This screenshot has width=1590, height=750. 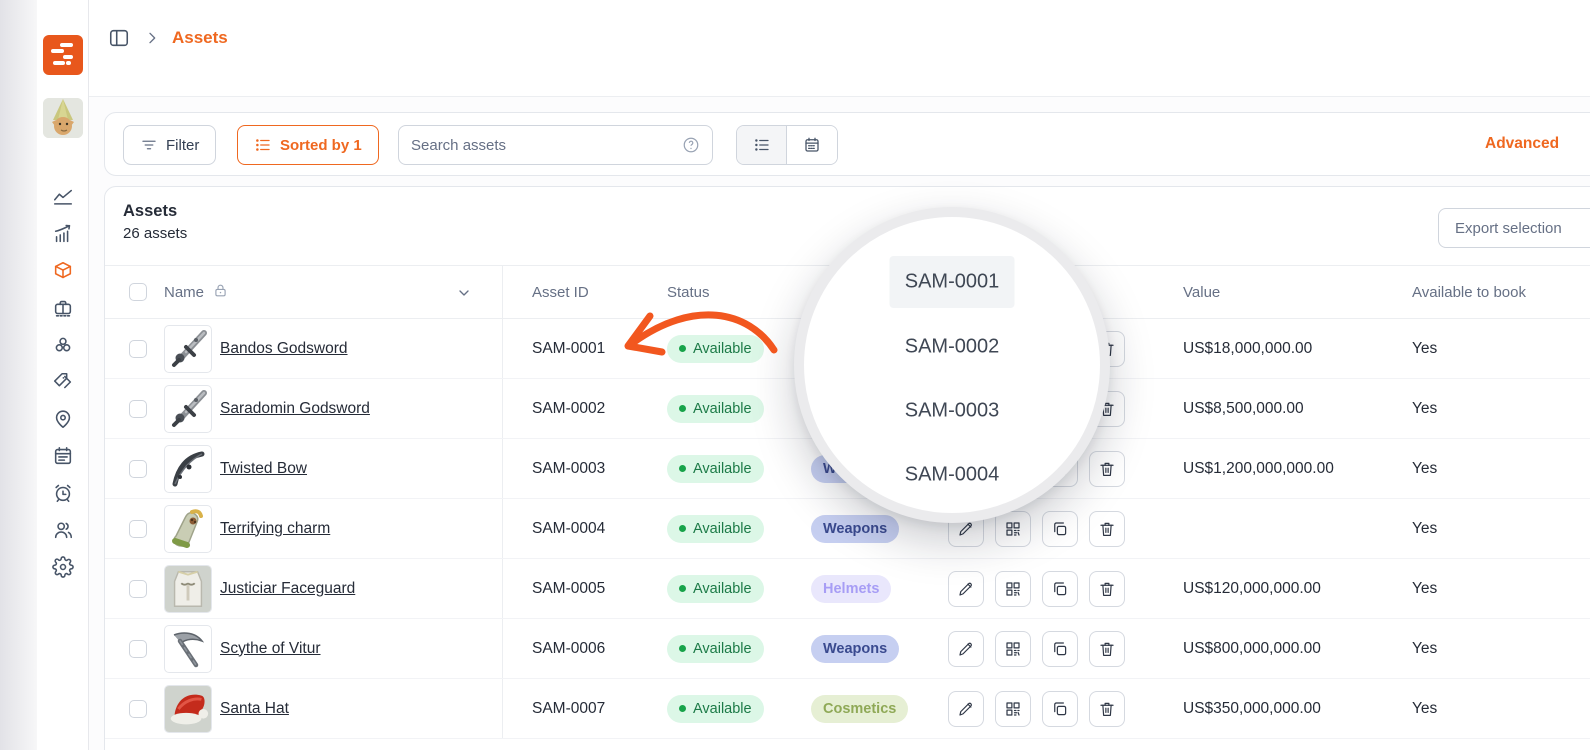 I want to click on bookings-icon, so click(x=62, y=455).